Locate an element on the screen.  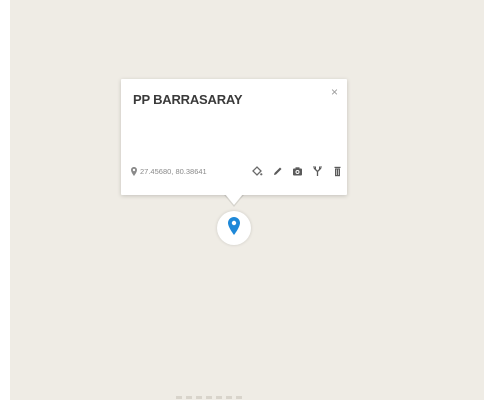
route-fork-icon is located at coordinates (317, 171).